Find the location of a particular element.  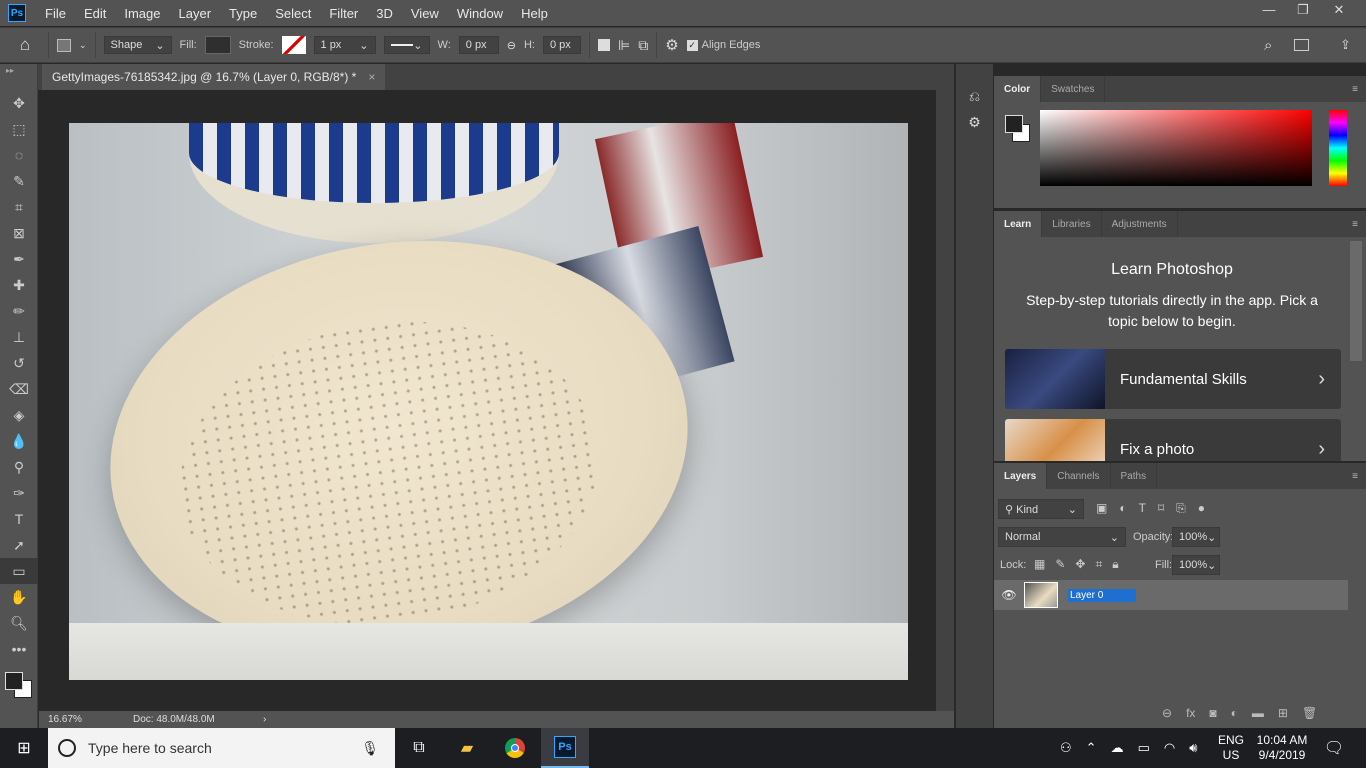

type-tool-icon: T is located at coordinates (19, 519).